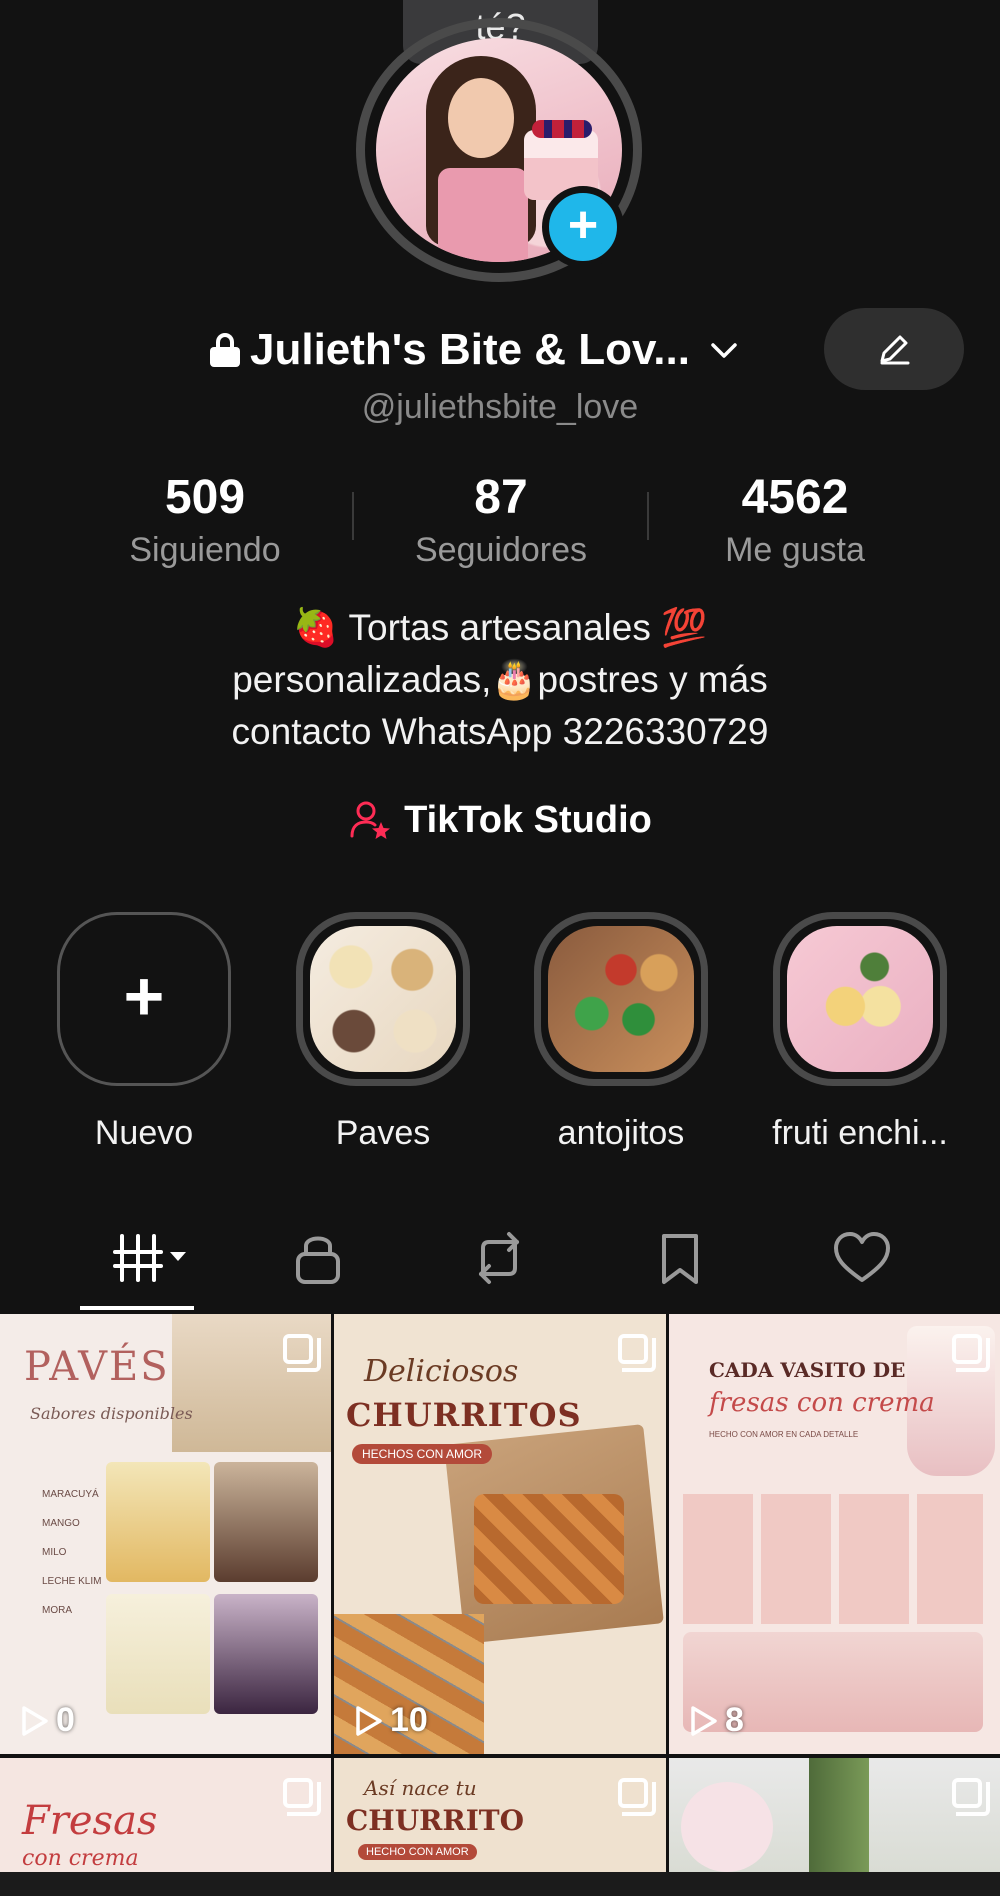 This screenshot has width=1000, height=1896. What do you see at coordinates (500, 731) in the screenshot?
I see `bio-line: contacto WhatsApp 3226330729` at bounding box center [500, 731].